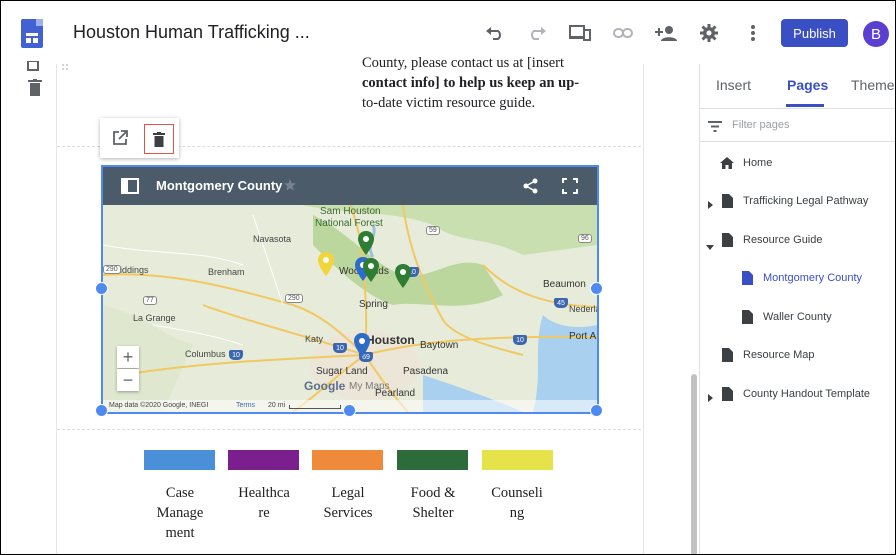  What do you see at coordinates (694, 464) in the screenshot?
I see `canvas-scrollbar` at bounding box center [694, 464].